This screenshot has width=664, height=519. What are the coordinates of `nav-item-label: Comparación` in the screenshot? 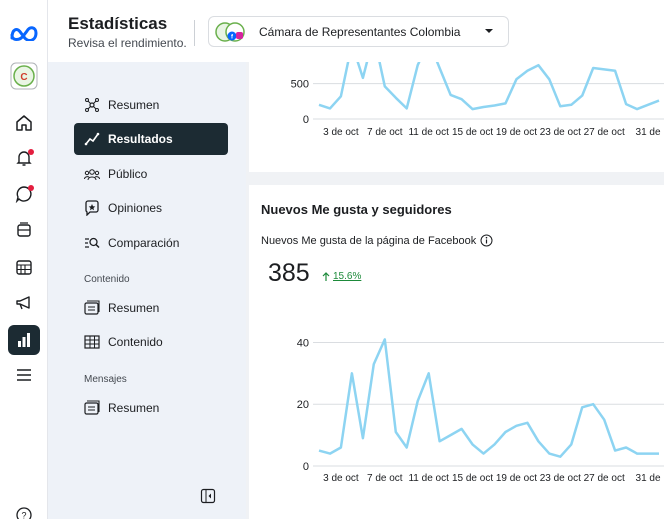 It's located at (144, 243).